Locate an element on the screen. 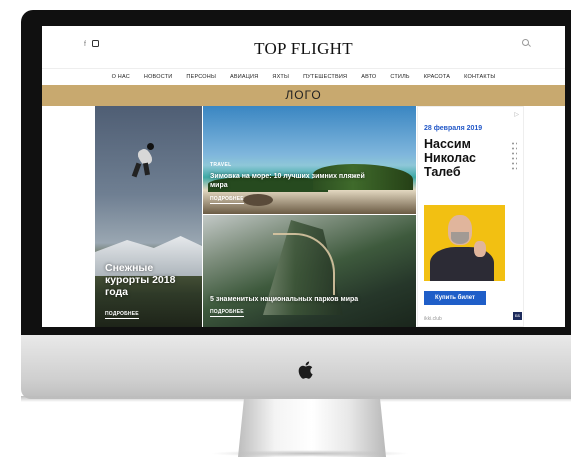 The width and height of the screenshot is (571, 457). buy-ticket-button: Купить билет is located at coordinates (455, 298).